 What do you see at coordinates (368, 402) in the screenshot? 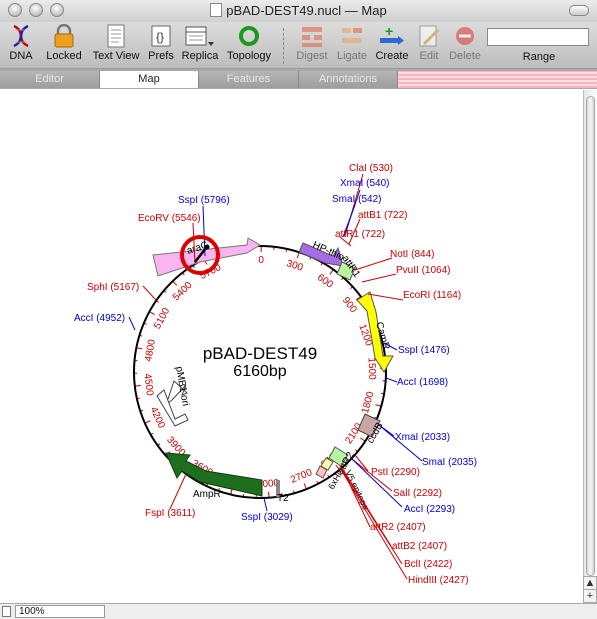
I see `tick-label: 1800` at bounding box center [368, 402].